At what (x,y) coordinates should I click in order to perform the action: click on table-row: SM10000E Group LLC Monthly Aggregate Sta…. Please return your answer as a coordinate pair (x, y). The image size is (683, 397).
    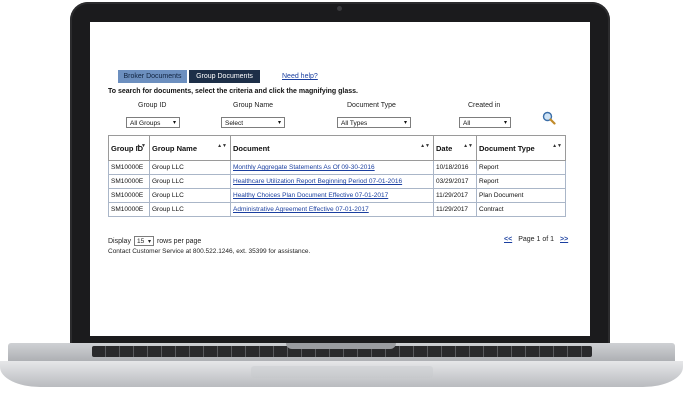
    Looking at the image, I should click on (337, 167).